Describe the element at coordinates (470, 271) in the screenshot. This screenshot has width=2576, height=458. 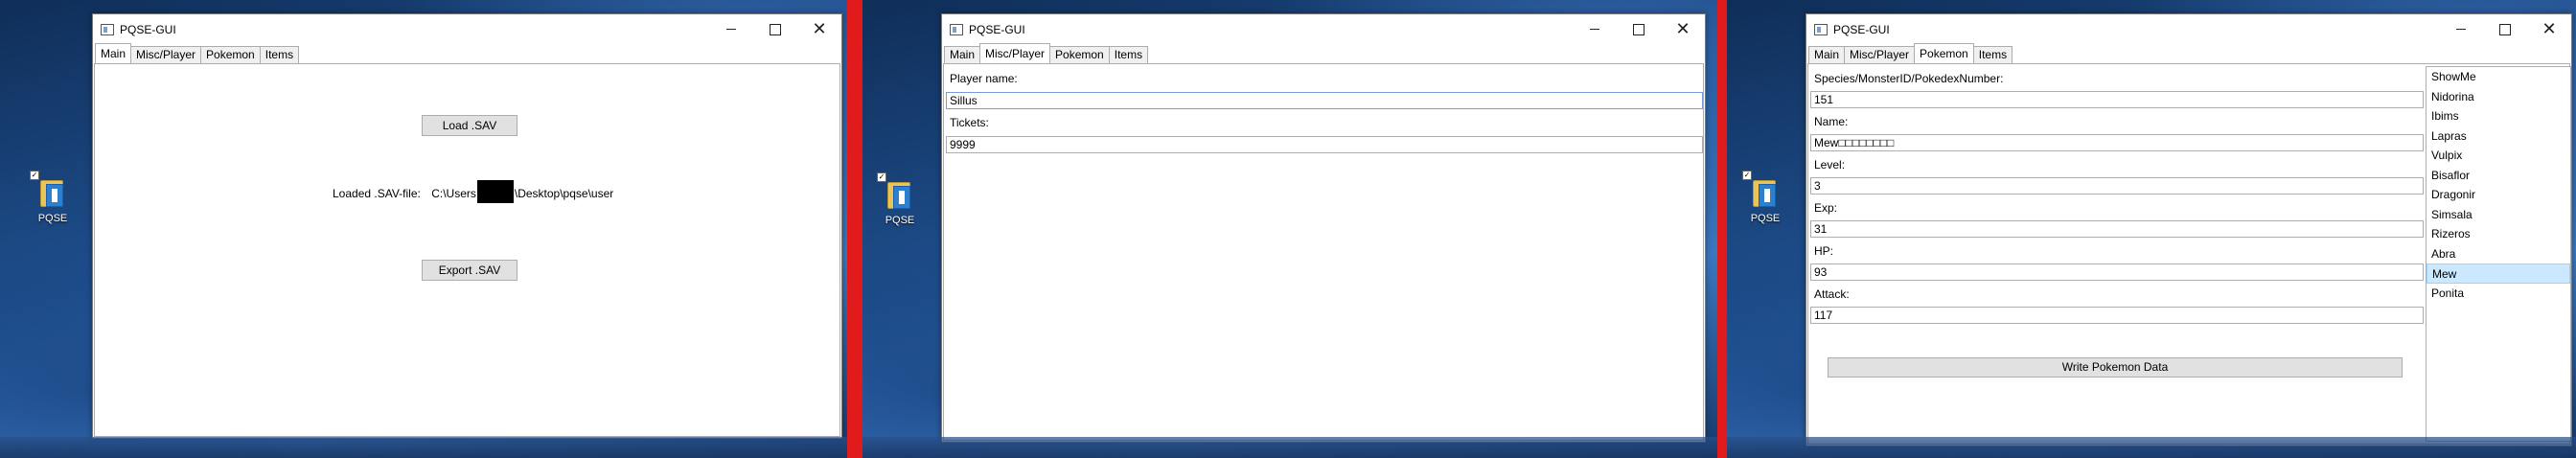
I see `export-sav-button: Export .SAV` at that location.